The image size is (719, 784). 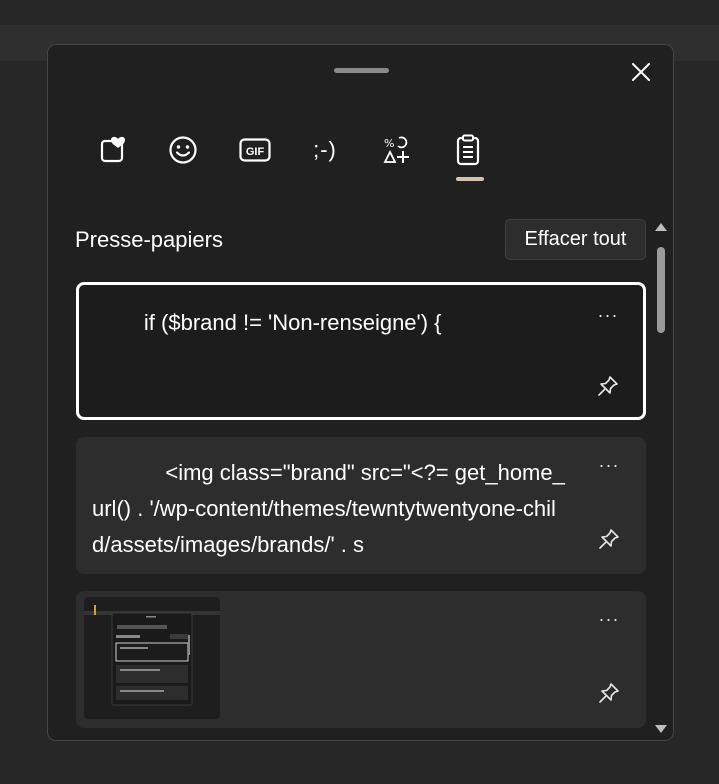 I want to click on tab-gif: GIF, so click(x=255, y=150).